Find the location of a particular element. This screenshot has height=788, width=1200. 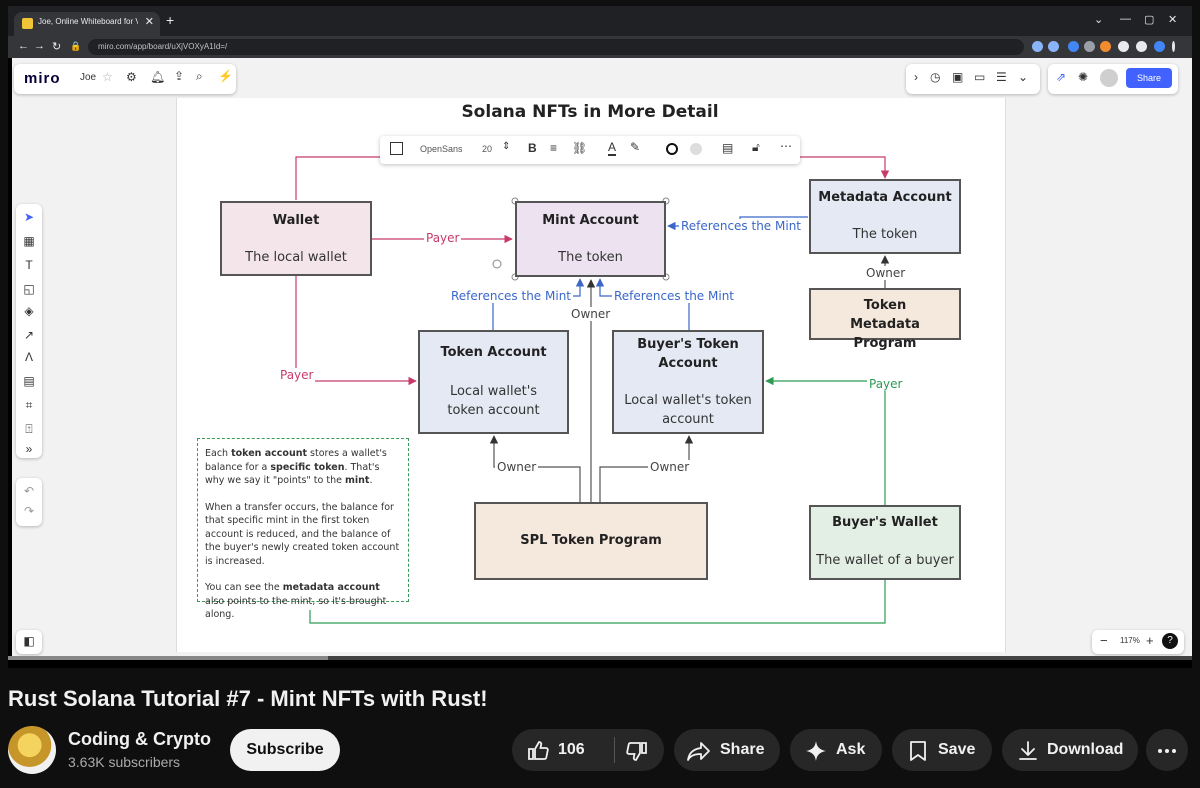

format-toolbar: OpenSans 20 ⇕ B ≡ ⛓ A ✎ ▤ 🔓︎ ⋯ is located at coordinates (590, 150).